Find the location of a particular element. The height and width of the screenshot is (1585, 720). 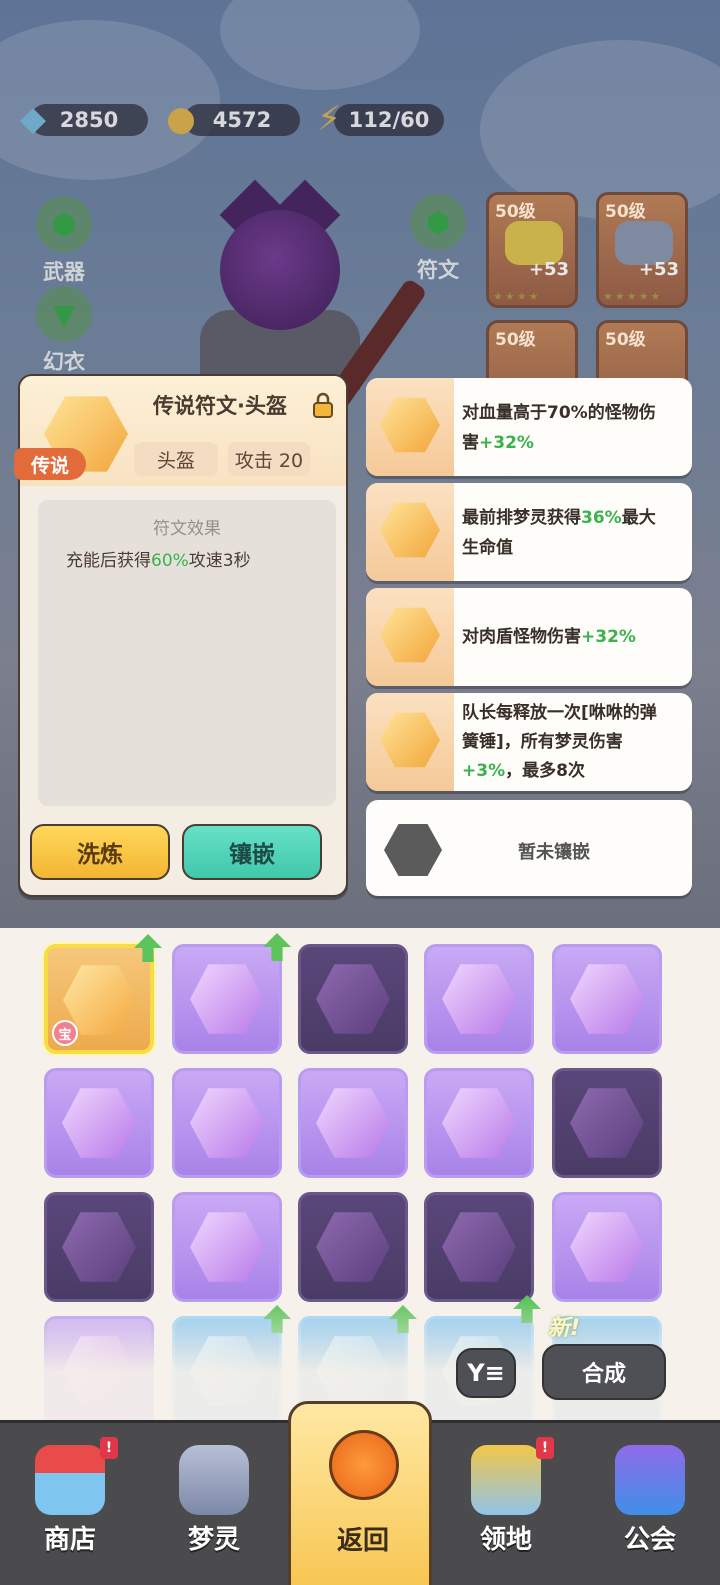

effect-text: 攻速3秒 is located at coordinates (219, 561).